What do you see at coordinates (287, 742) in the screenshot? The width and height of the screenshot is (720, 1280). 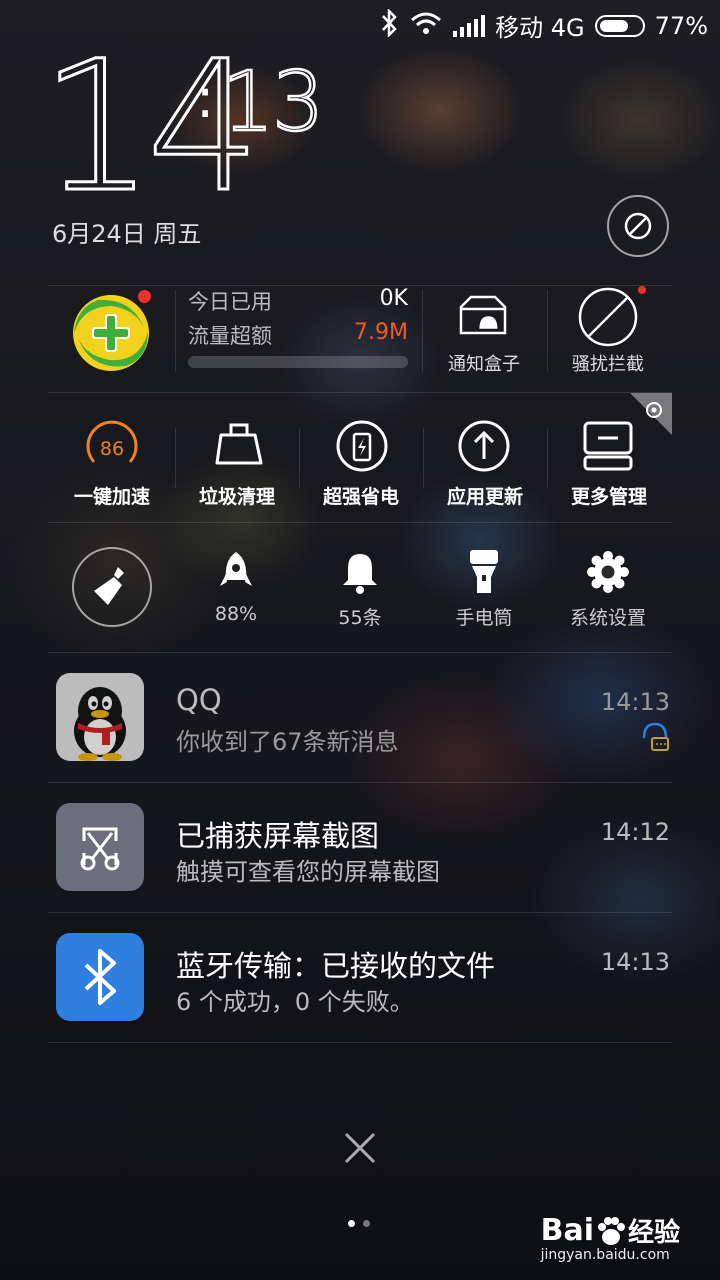 I see `notification-subtitle: 你收到了67条新消息` at bounding box center [287, 742].